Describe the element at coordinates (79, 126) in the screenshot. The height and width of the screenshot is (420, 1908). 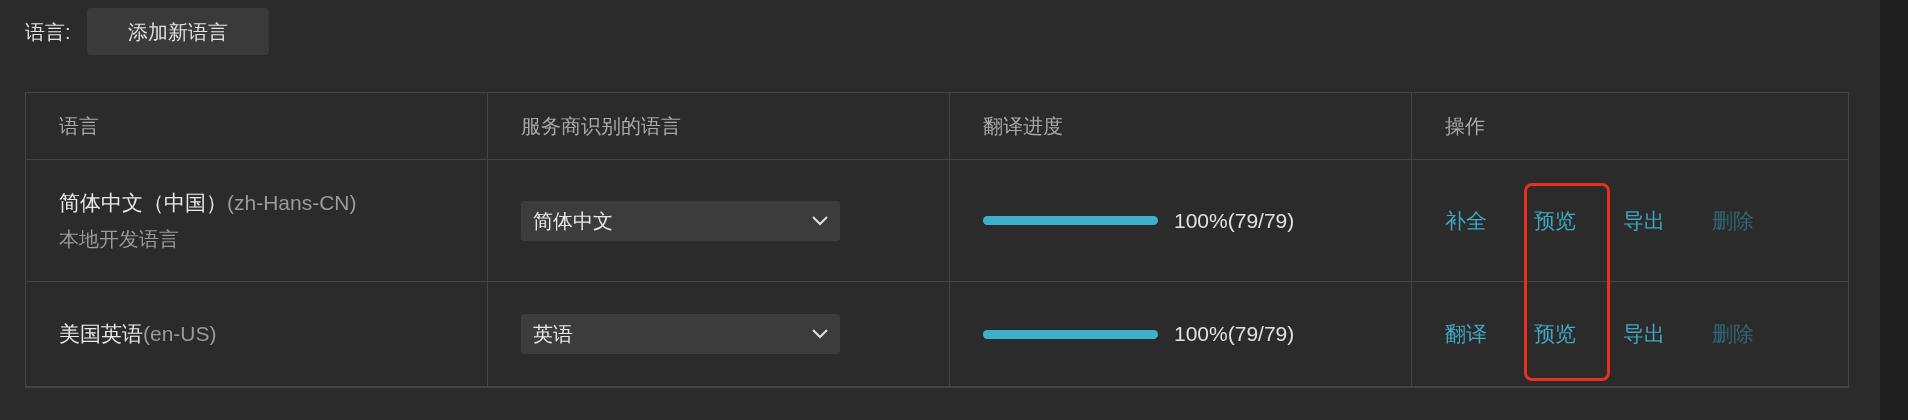
I see `column-header: 语言` at that location.